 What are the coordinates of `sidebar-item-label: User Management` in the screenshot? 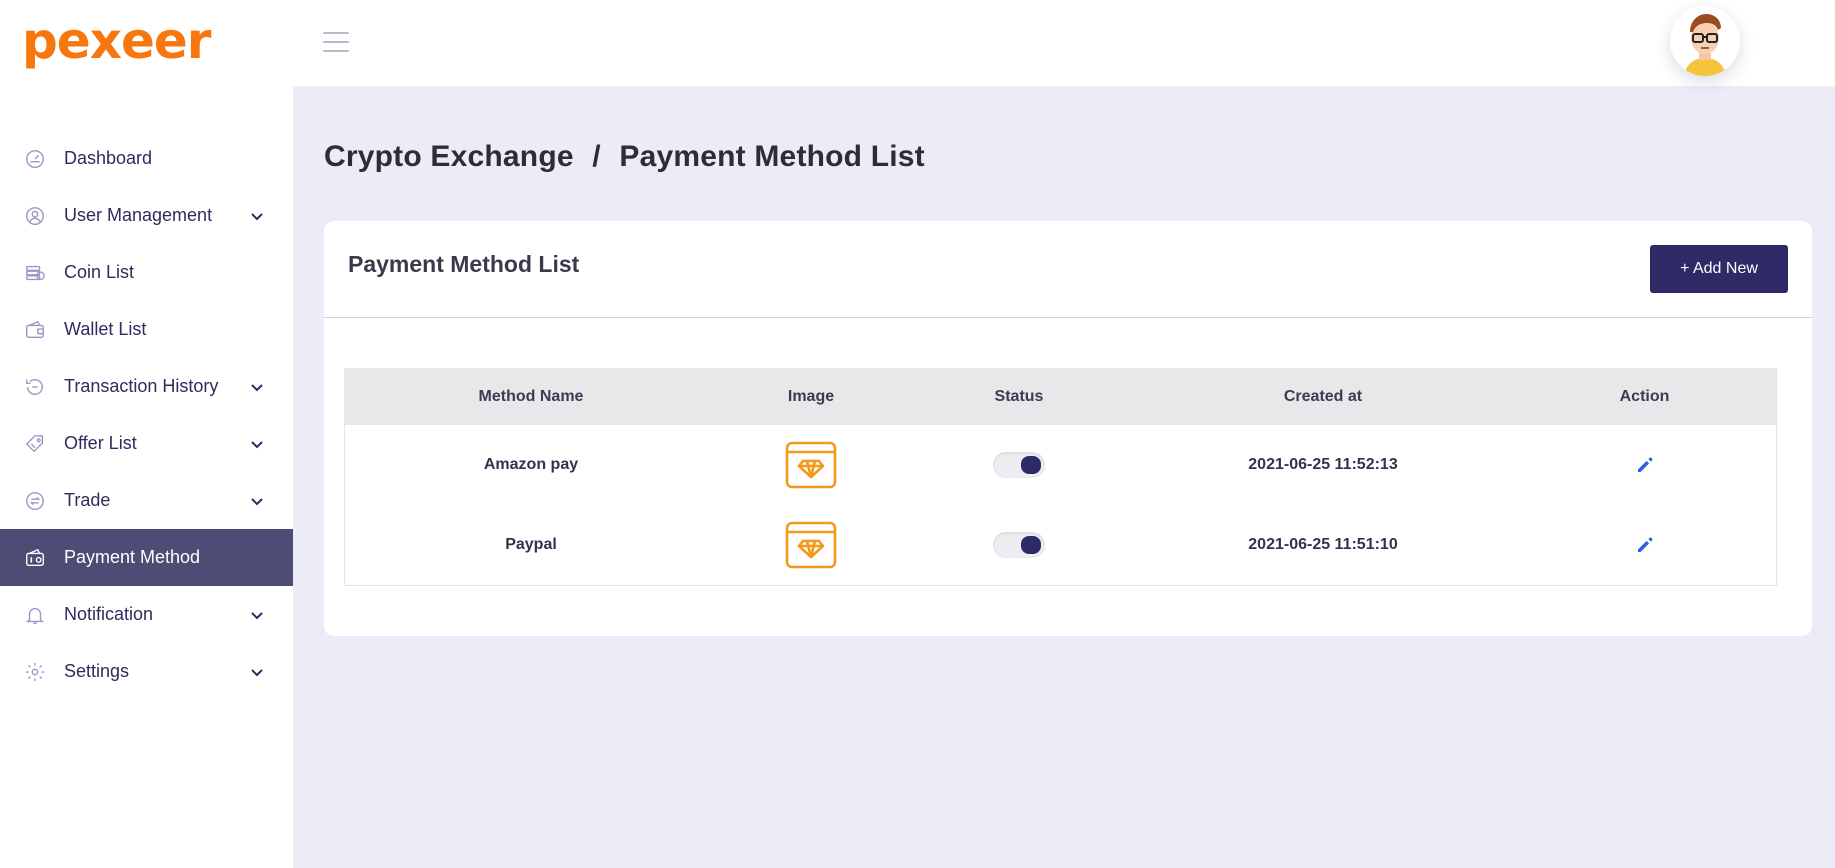 It's located at (138, 215).